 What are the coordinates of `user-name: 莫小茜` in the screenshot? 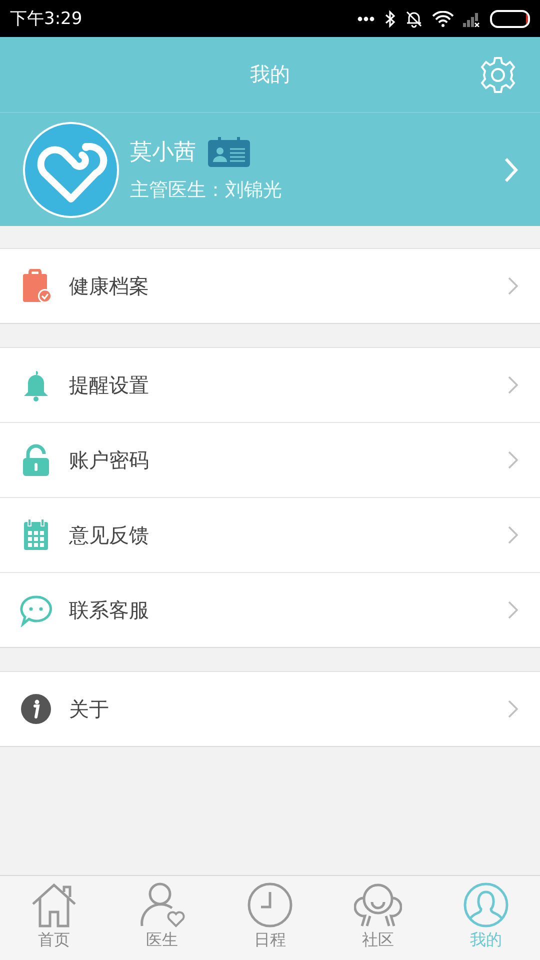 It's located at (163, 152).